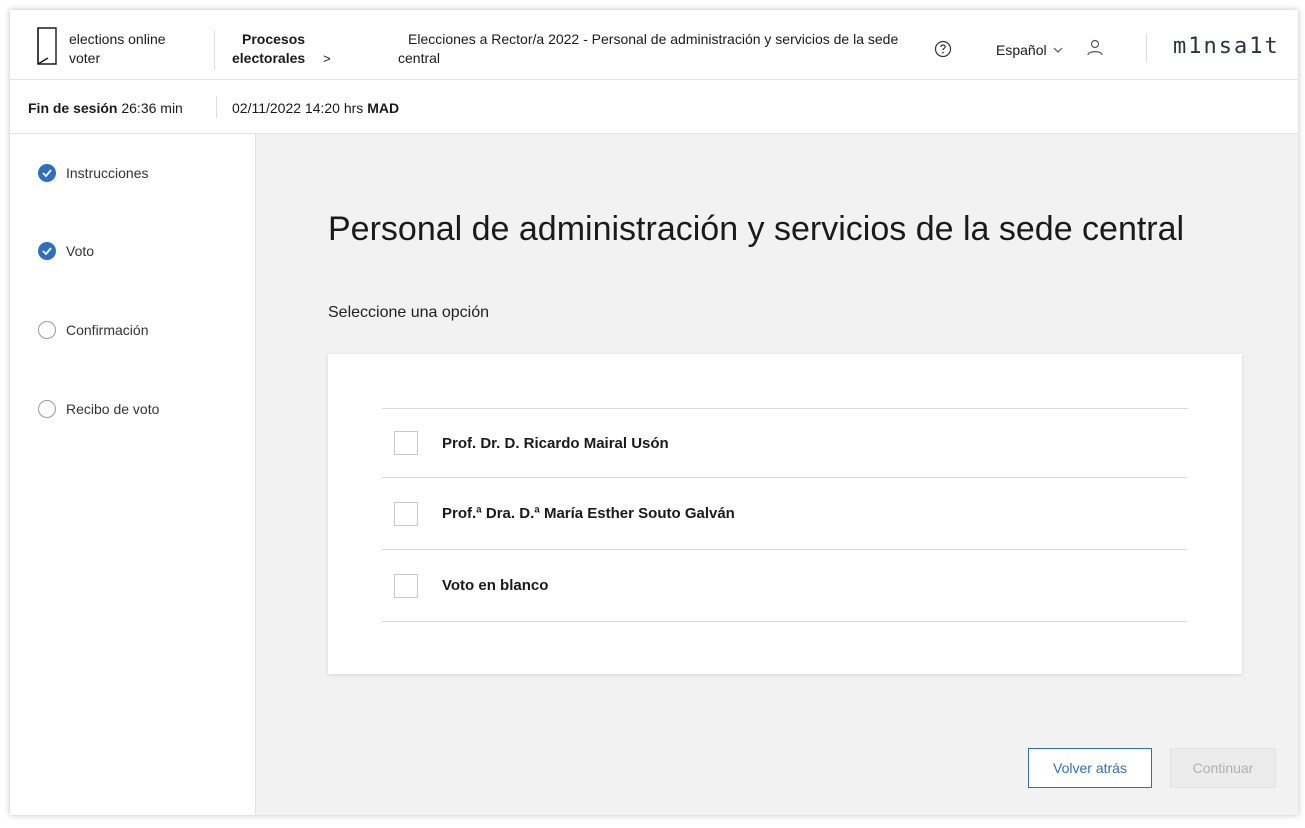  I want to click on step-label: Recibo de voto, so click(113, 409).